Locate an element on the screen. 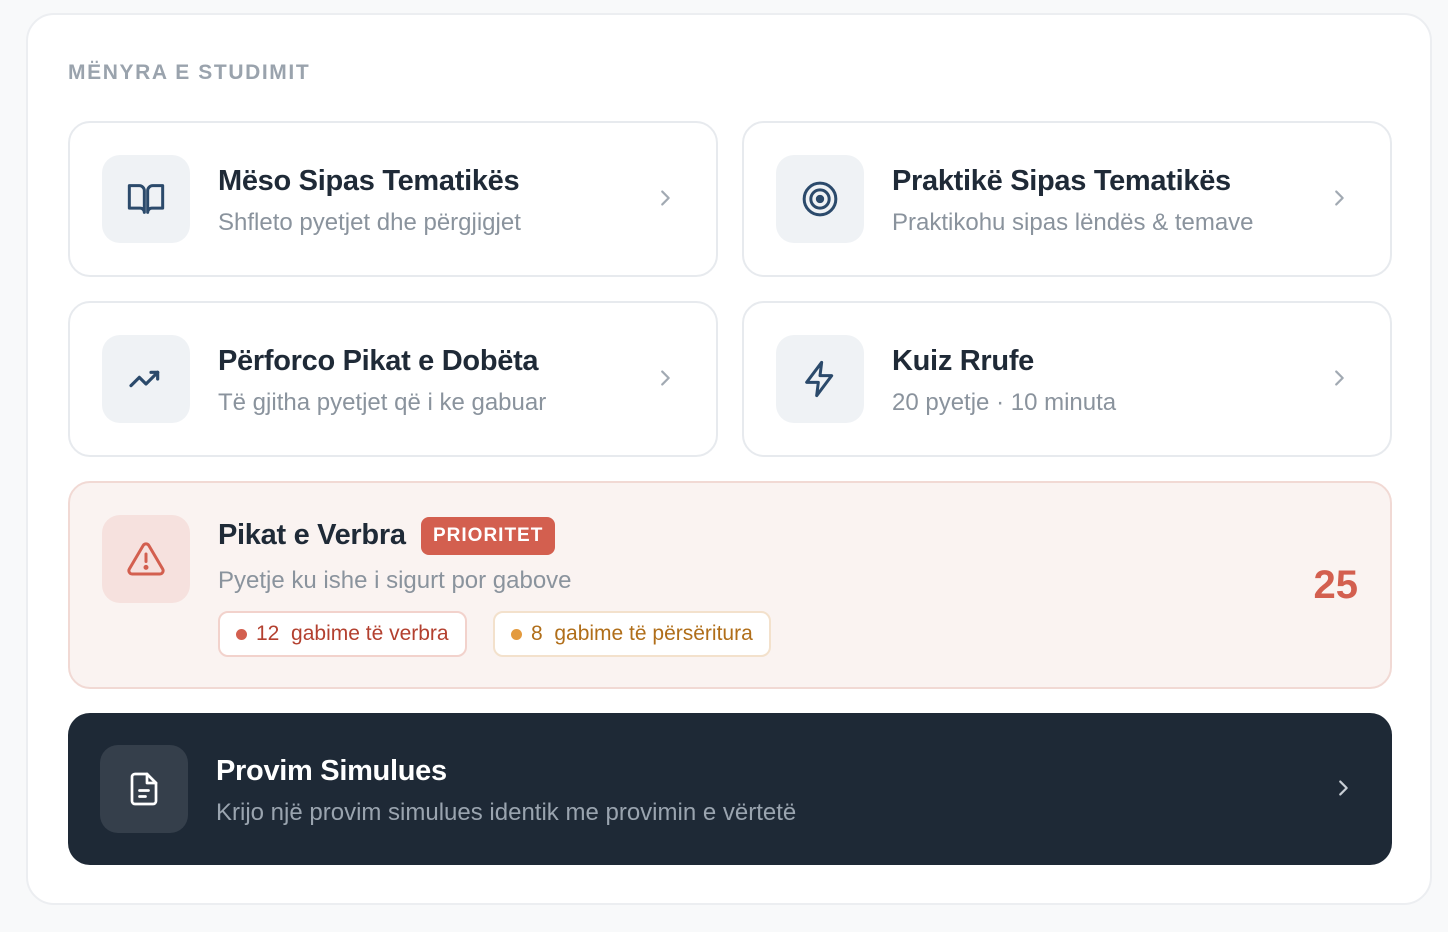 The height and width of the screenshot is (932, 1448). priority-badge: PRIORITET is located at coordinates (488, 536).